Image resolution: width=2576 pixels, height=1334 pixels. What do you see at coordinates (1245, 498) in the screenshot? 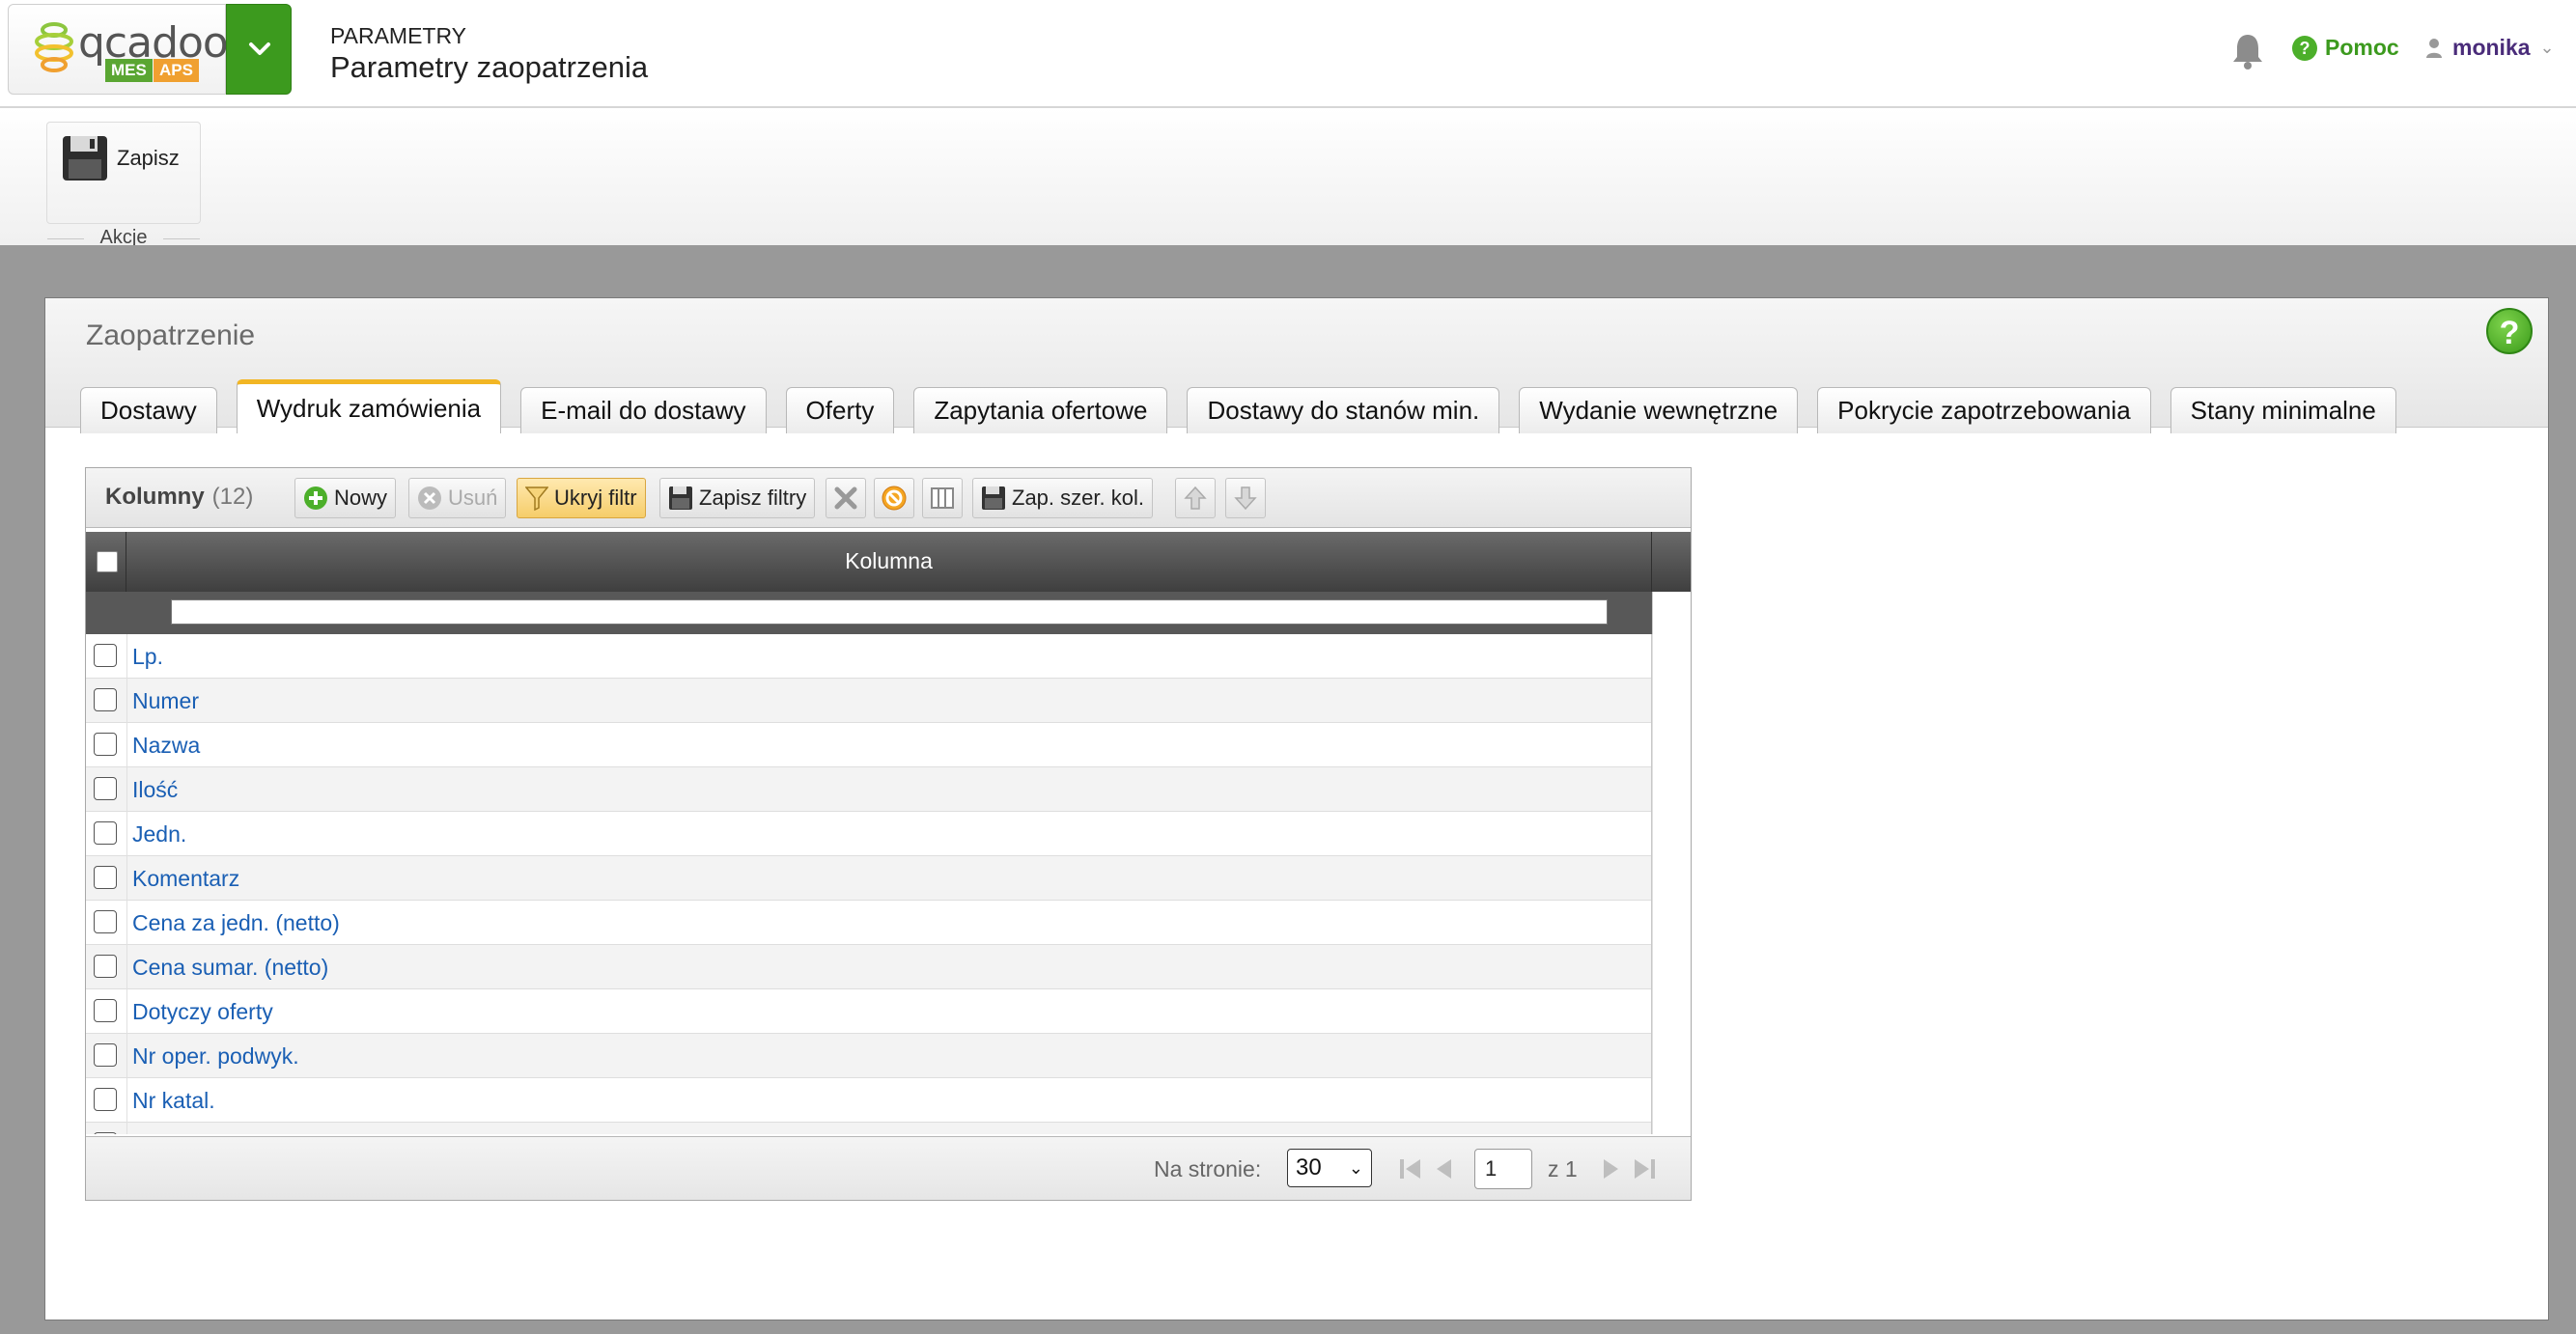
I see `move-down-button` at bounding box center [1245, 498].